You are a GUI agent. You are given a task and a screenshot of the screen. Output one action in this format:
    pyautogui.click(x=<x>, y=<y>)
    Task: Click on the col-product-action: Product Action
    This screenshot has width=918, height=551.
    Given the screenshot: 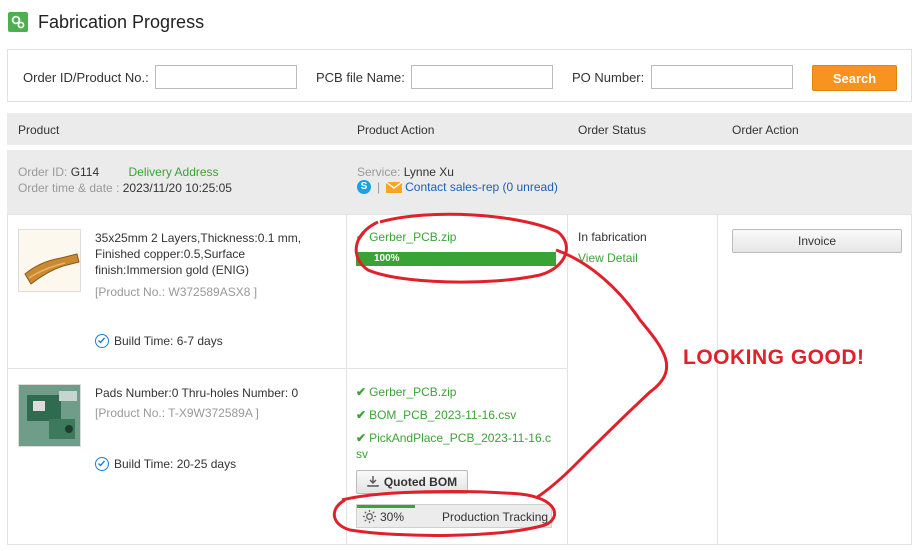 What is the action you would take?
    pyautogui.click(x=396, y=130)
    